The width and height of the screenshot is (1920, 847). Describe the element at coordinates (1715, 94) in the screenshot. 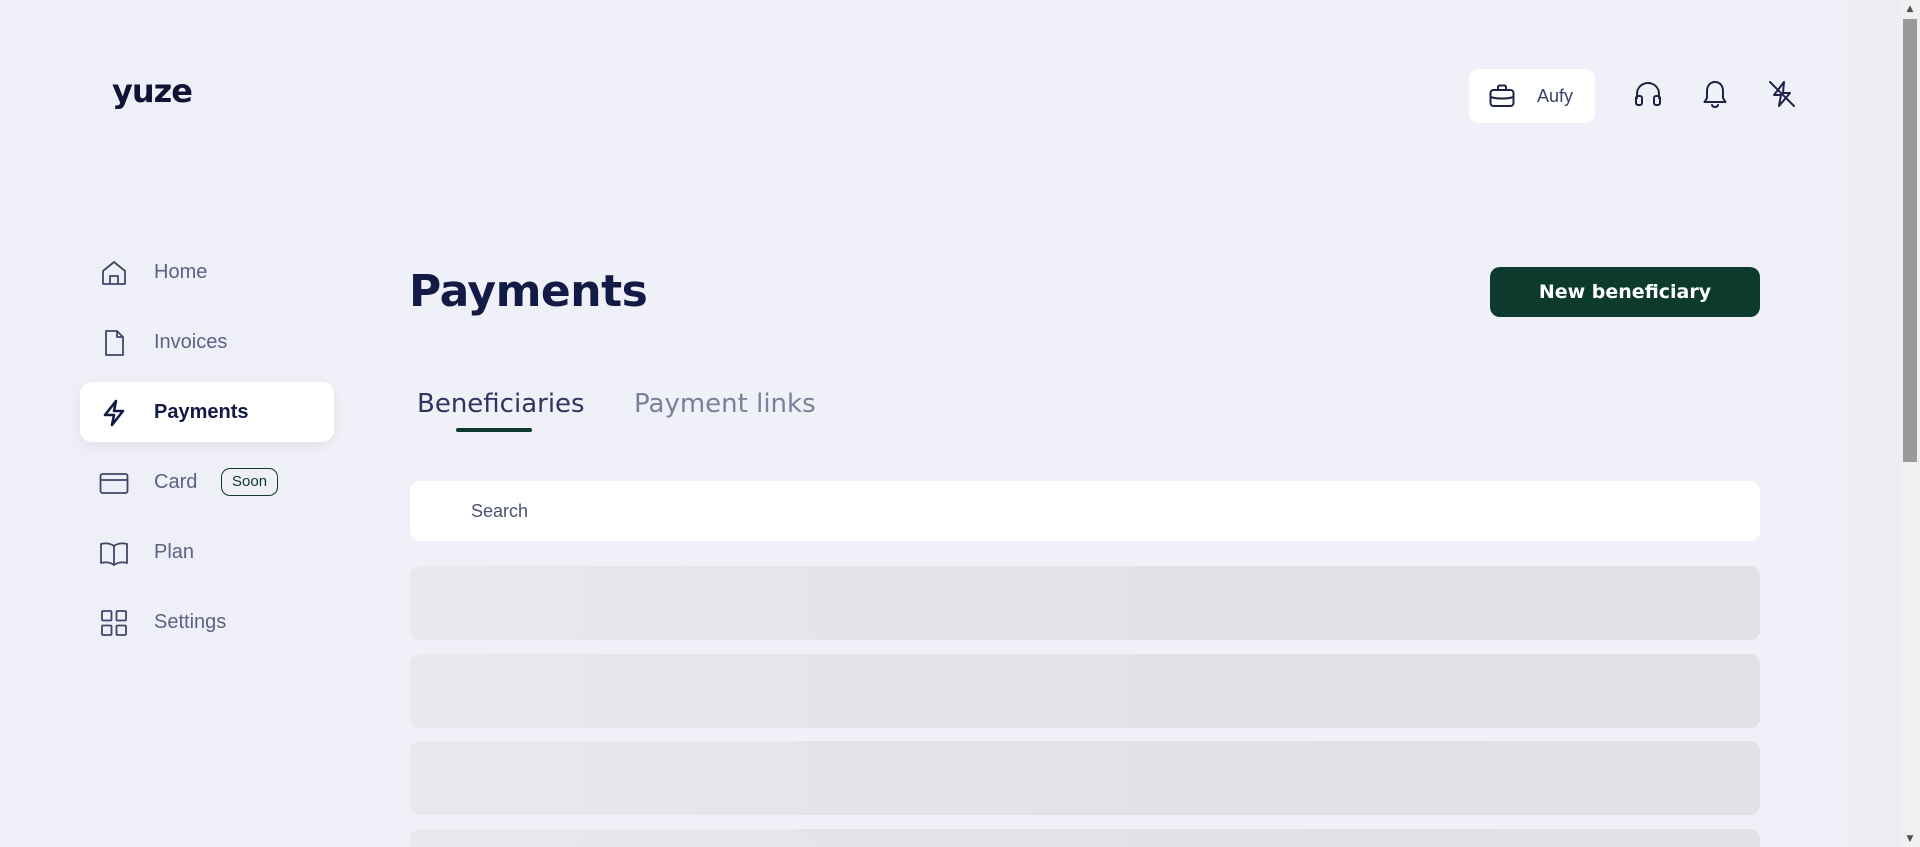

I see `bell-icon` at that location.